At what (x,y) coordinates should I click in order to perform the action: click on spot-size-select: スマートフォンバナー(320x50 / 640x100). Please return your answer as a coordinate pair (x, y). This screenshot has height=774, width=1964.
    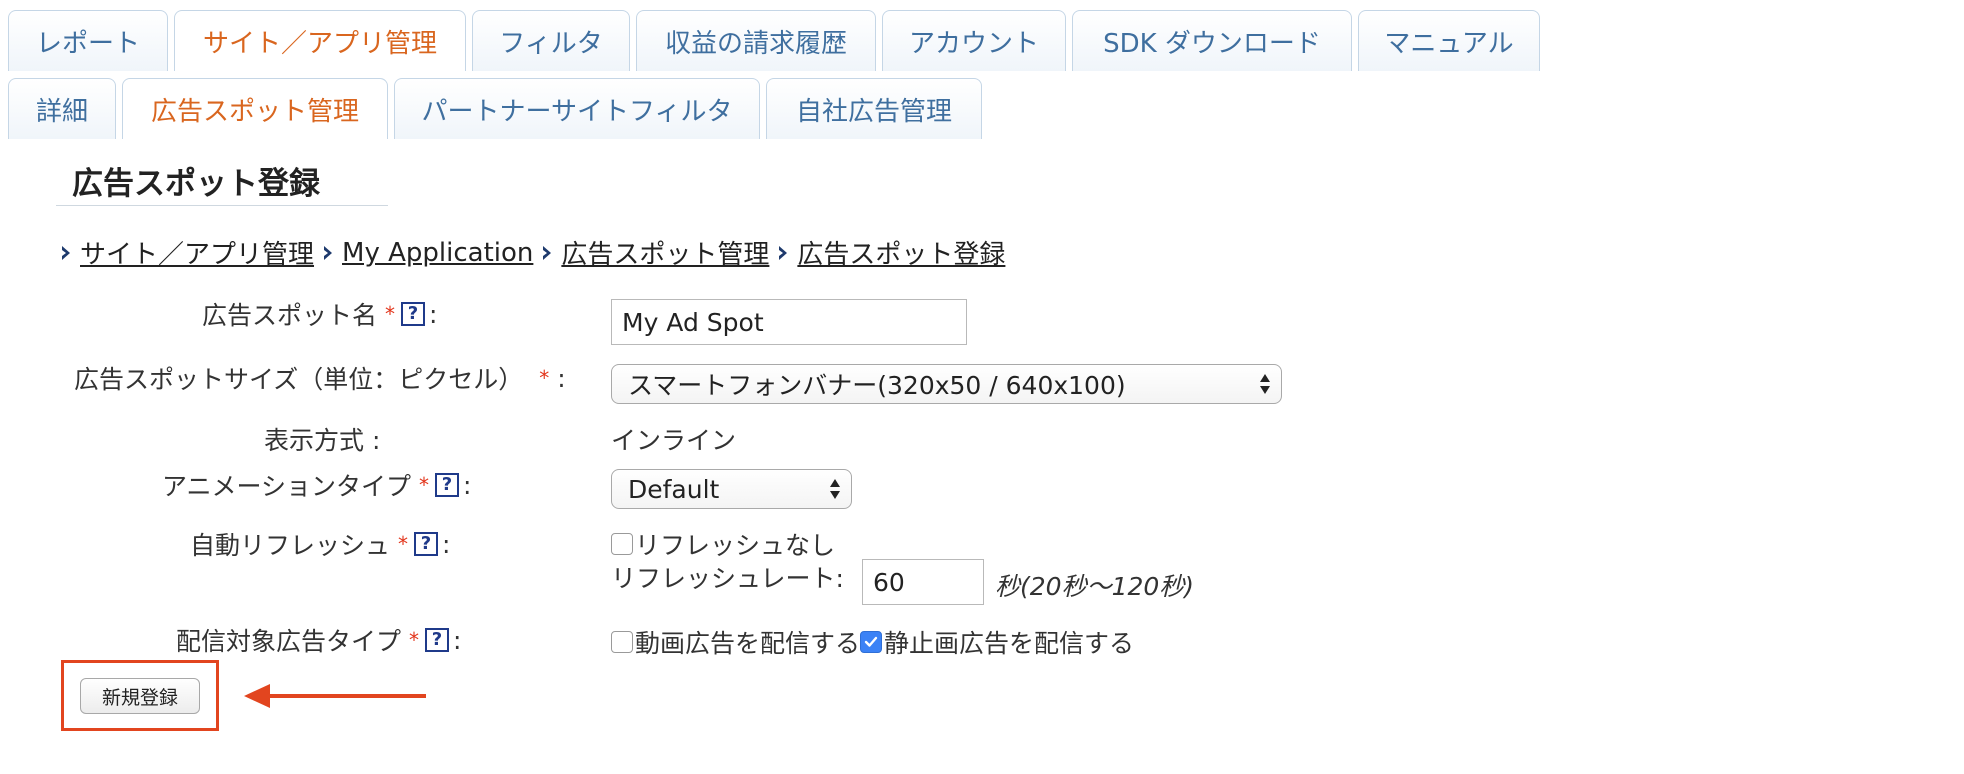
    Looking at the image, I should click on (946, 384).